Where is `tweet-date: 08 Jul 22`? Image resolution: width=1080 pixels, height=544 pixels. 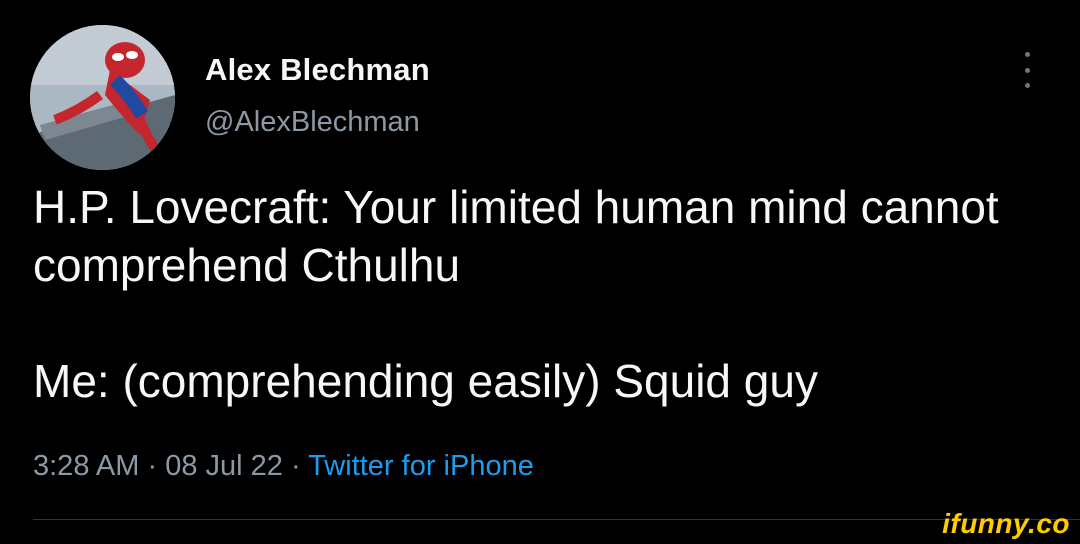 tweet-date: 08 Jul 22 is located at coordinates (224, 466).